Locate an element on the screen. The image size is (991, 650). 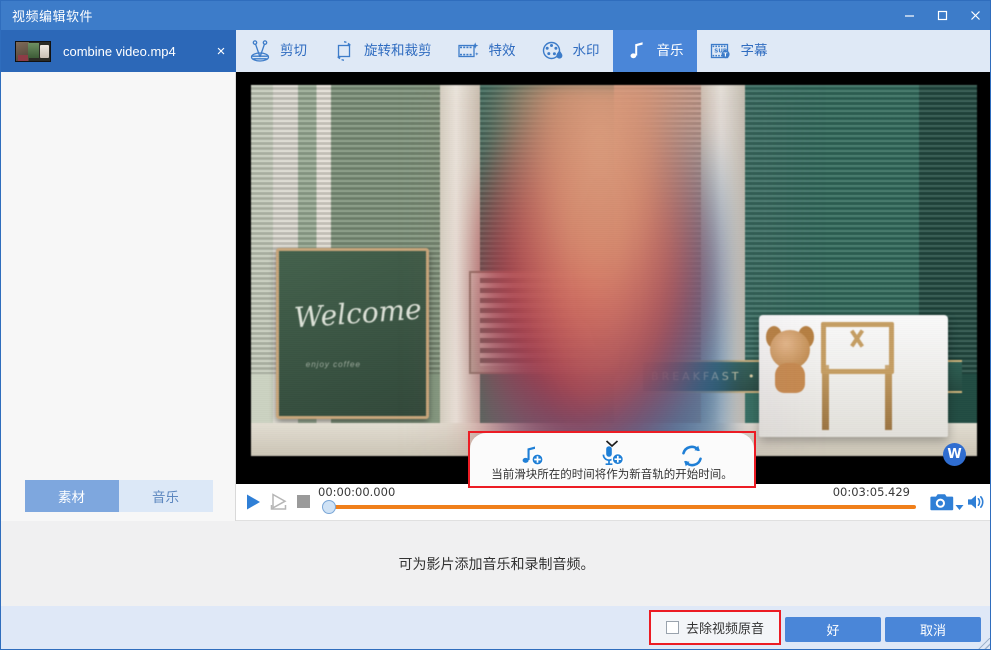
timeline-track is located at coordinates (621, 507).